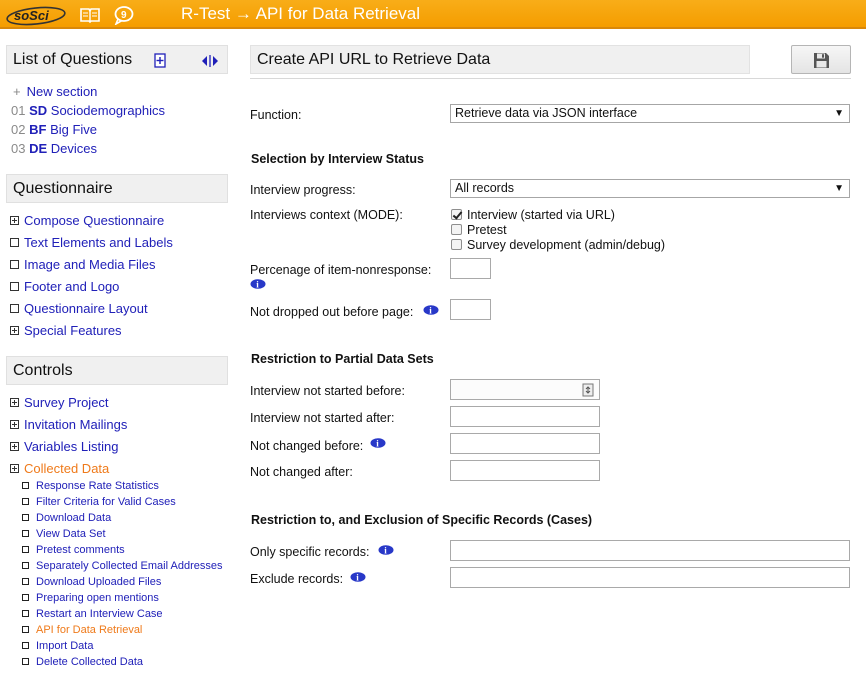 The height and width of the screenshot is (679, 866). What do you see at coordinates (91, 582) in the screenshot?
I see `subnav-uploaded-files: Download Uploaded Files` at bounding box center [91, 582].